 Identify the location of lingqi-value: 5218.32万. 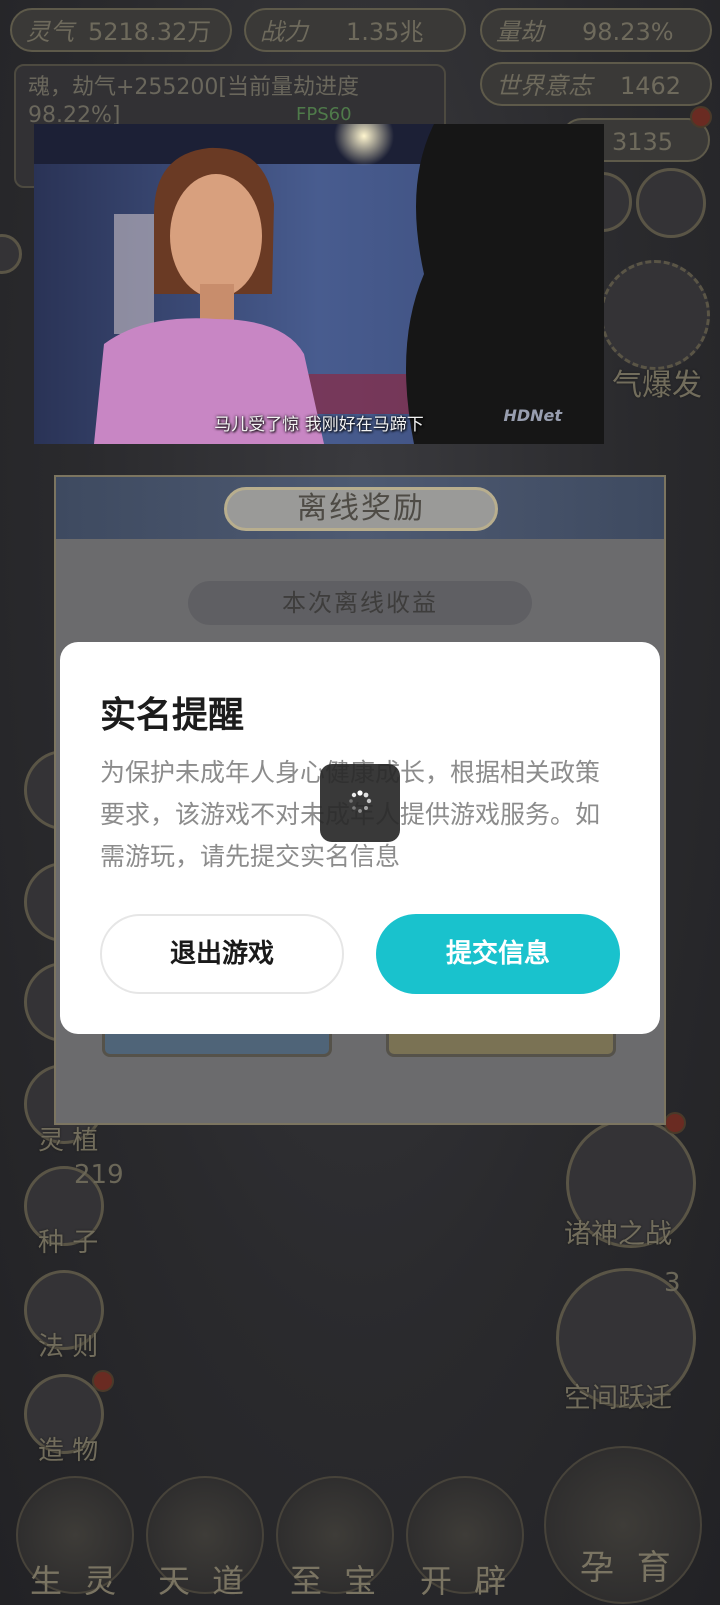
(150, 32).